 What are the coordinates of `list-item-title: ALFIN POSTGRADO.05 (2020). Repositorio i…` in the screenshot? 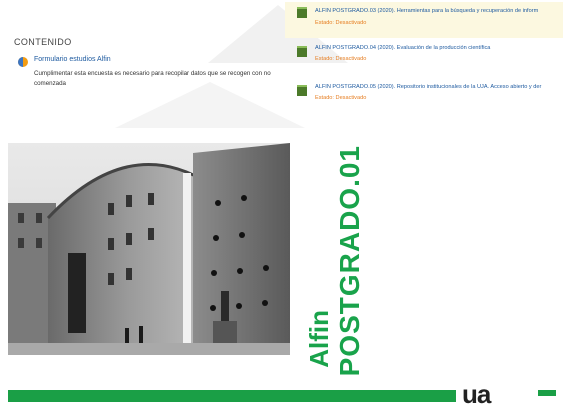 It's located at (439, 87).